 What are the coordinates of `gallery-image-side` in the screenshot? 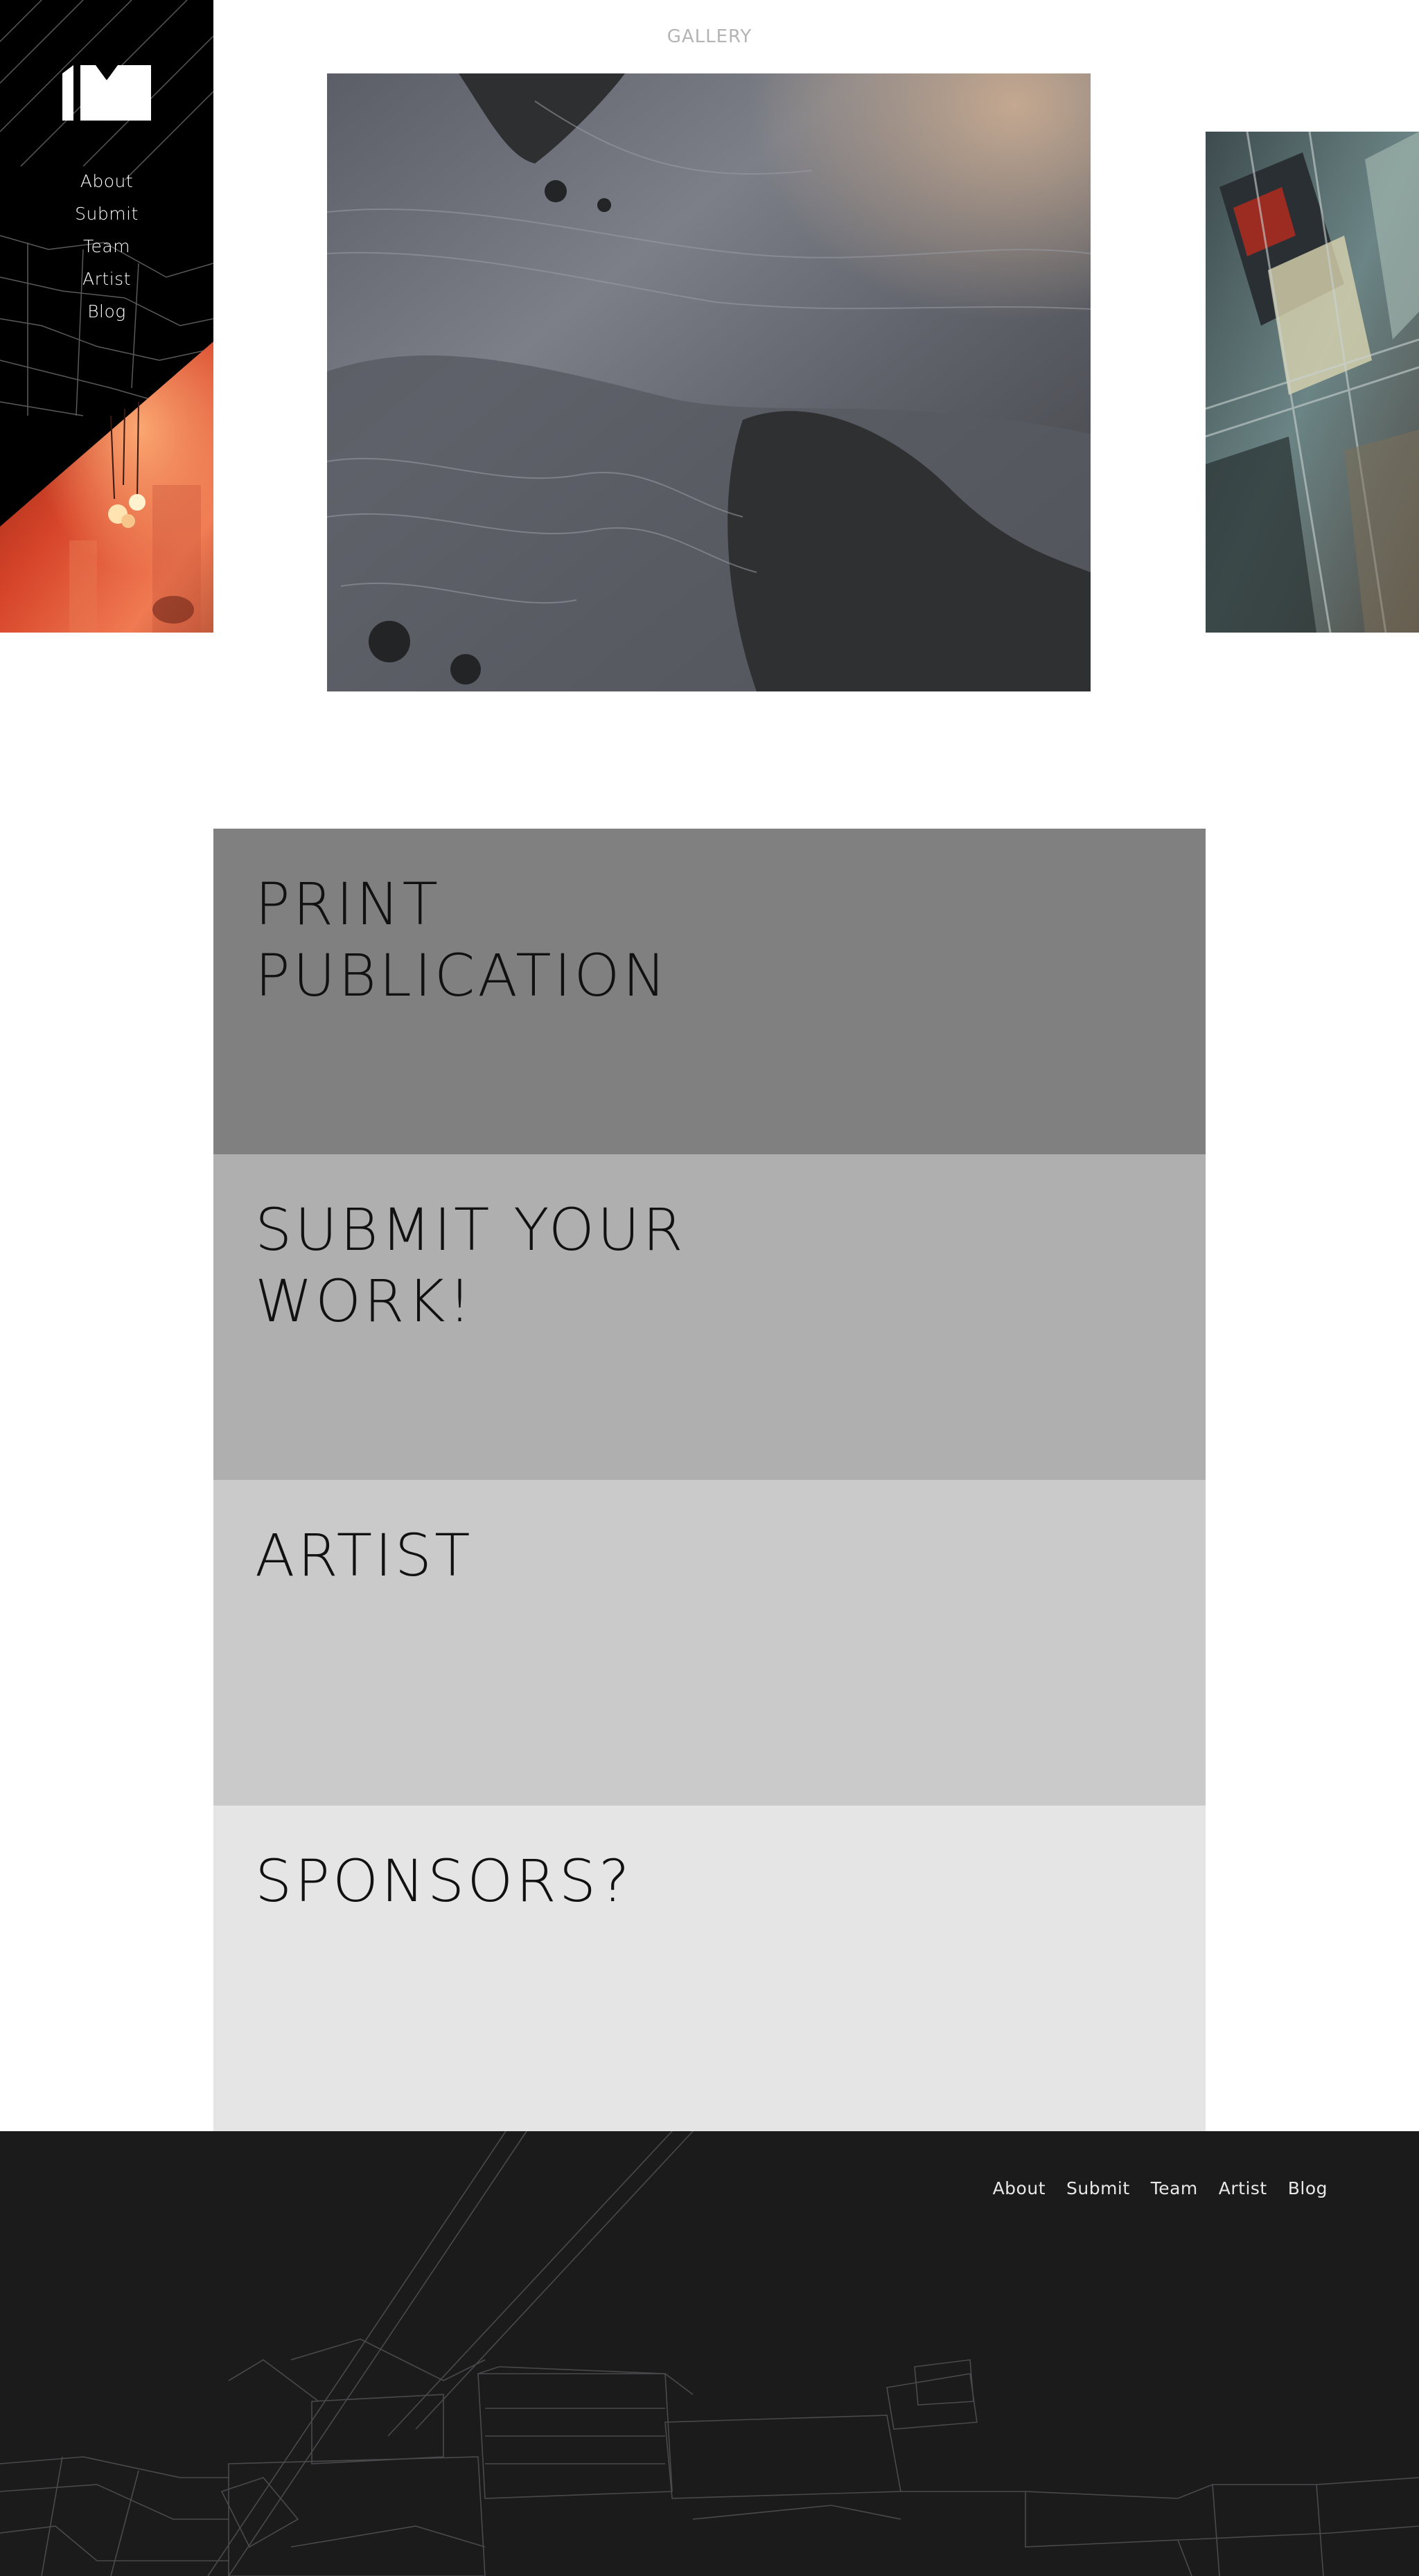 It's located at (1312, 383).